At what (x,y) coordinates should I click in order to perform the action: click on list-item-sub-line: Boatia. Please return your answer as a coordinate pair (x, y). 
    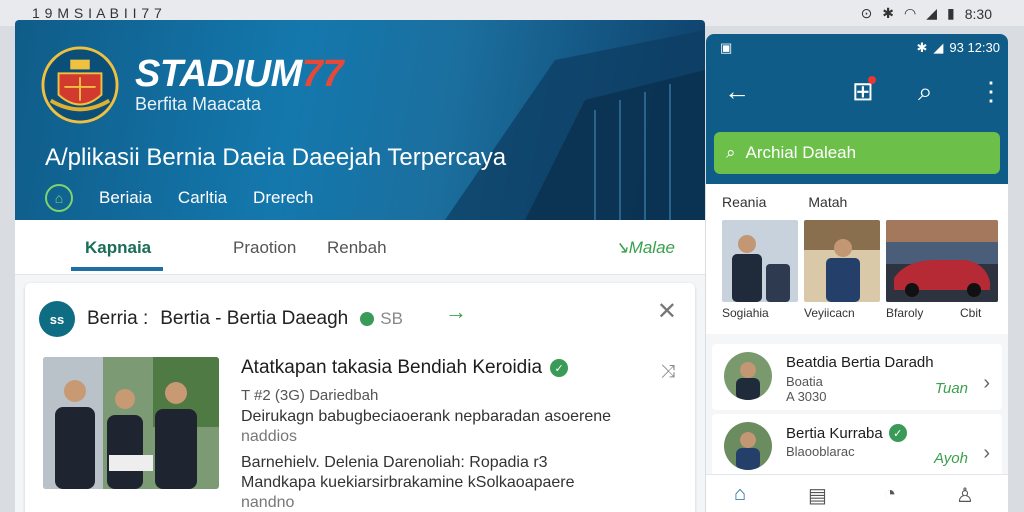
    Looking at the image, I should click on (804, 381).